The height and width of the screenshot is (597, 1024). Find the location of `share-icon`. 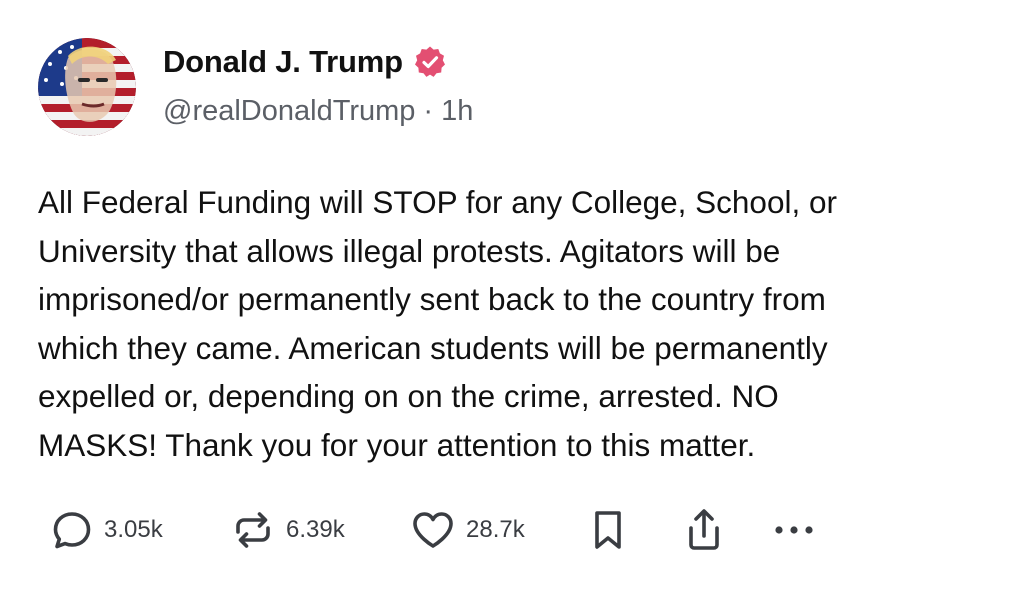

share-icon is located at coordinates (704, 530).